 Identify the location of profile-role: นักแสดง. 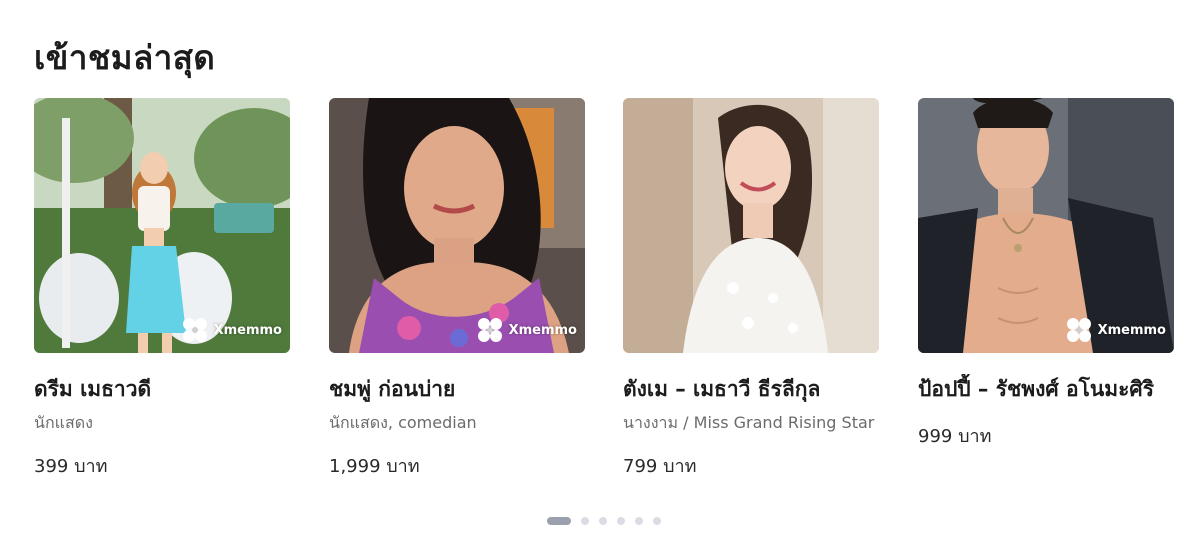
(63, 422).